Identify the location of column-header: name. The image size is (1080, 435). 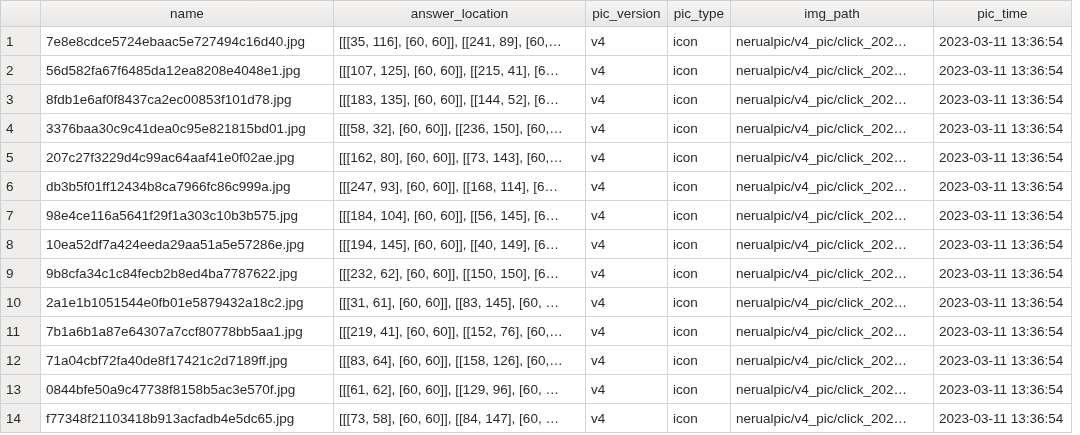
(187, 14).